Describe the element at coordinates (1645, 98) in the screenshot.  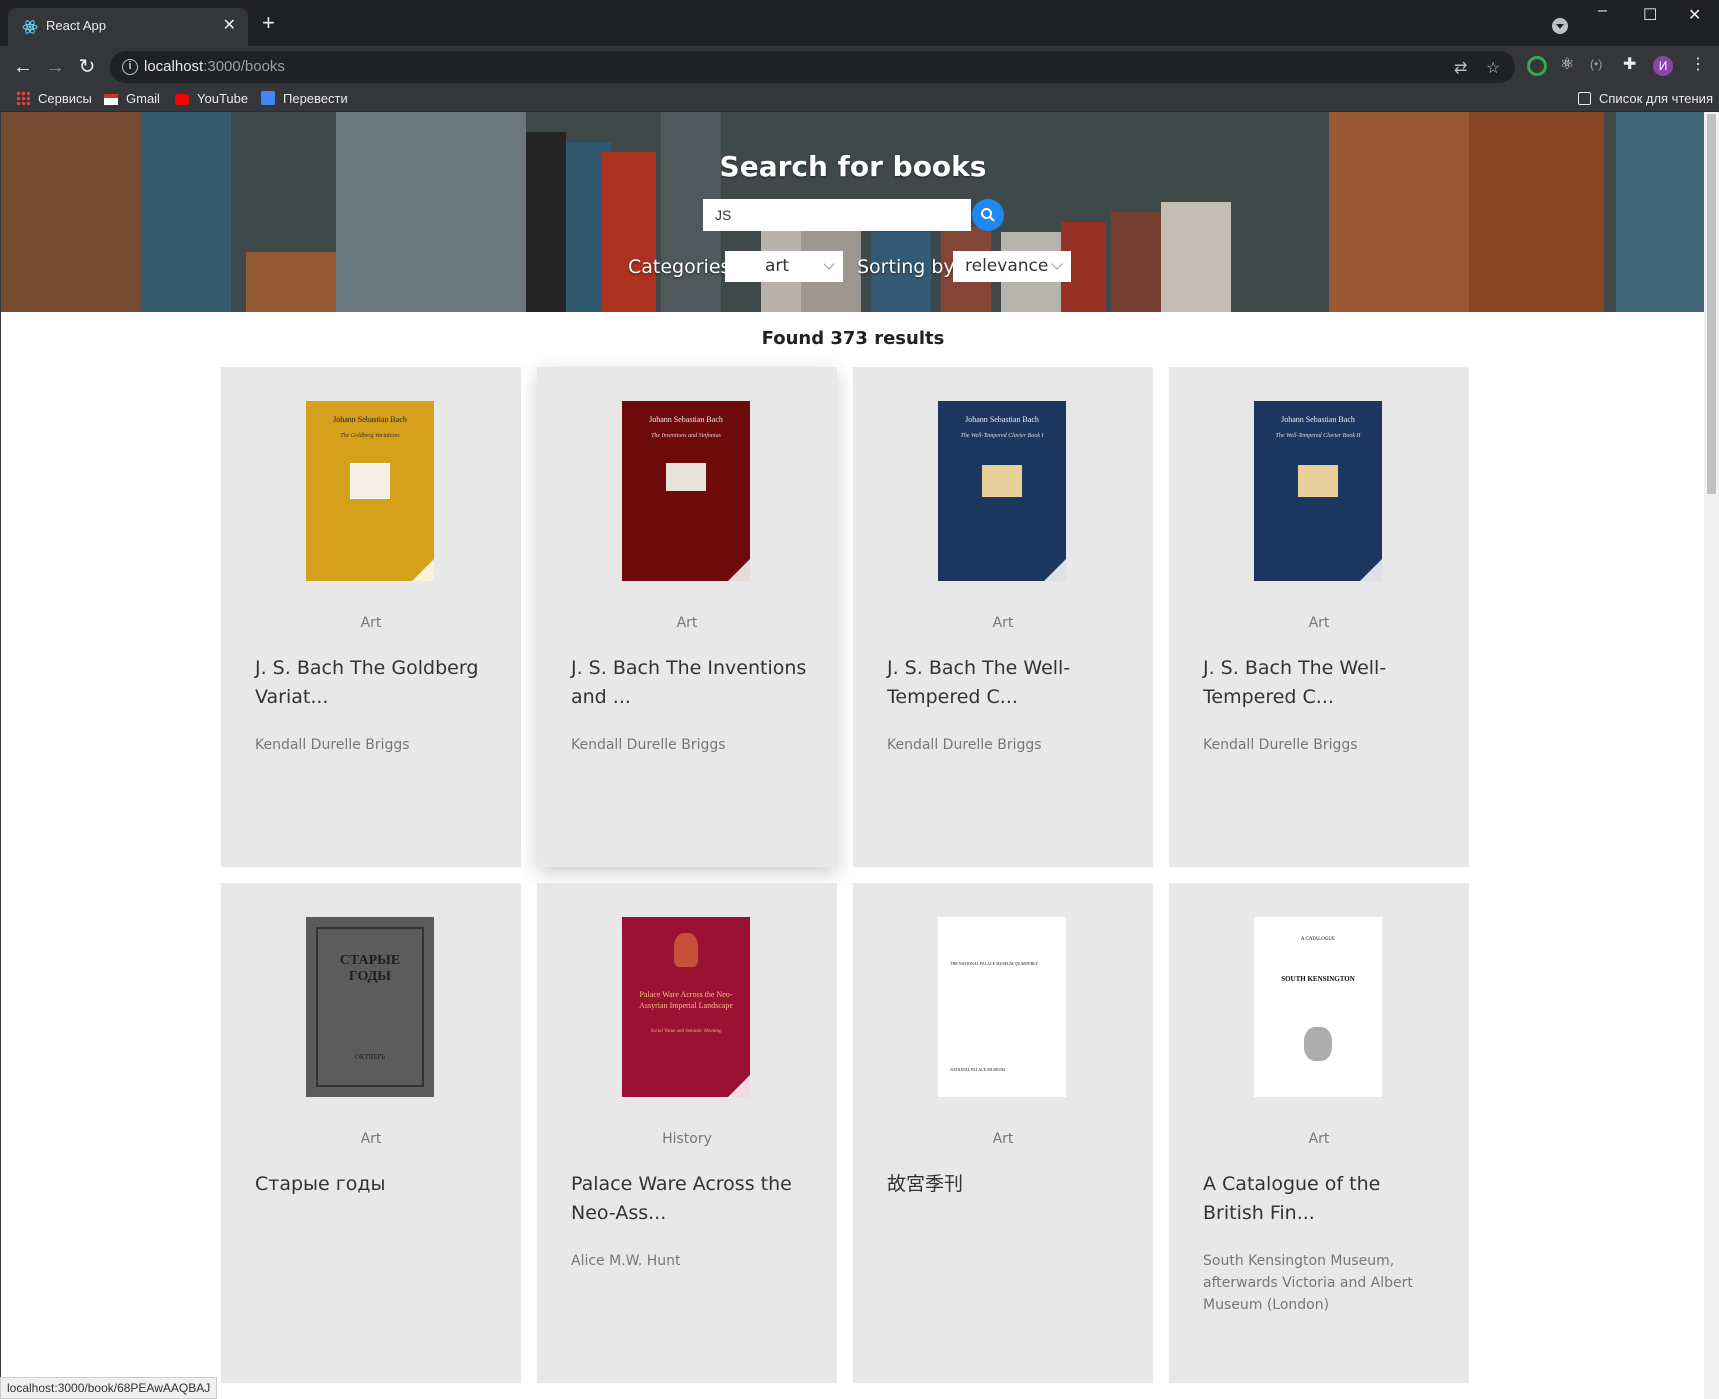
I see `reading-list: Список для чтения` at that location.